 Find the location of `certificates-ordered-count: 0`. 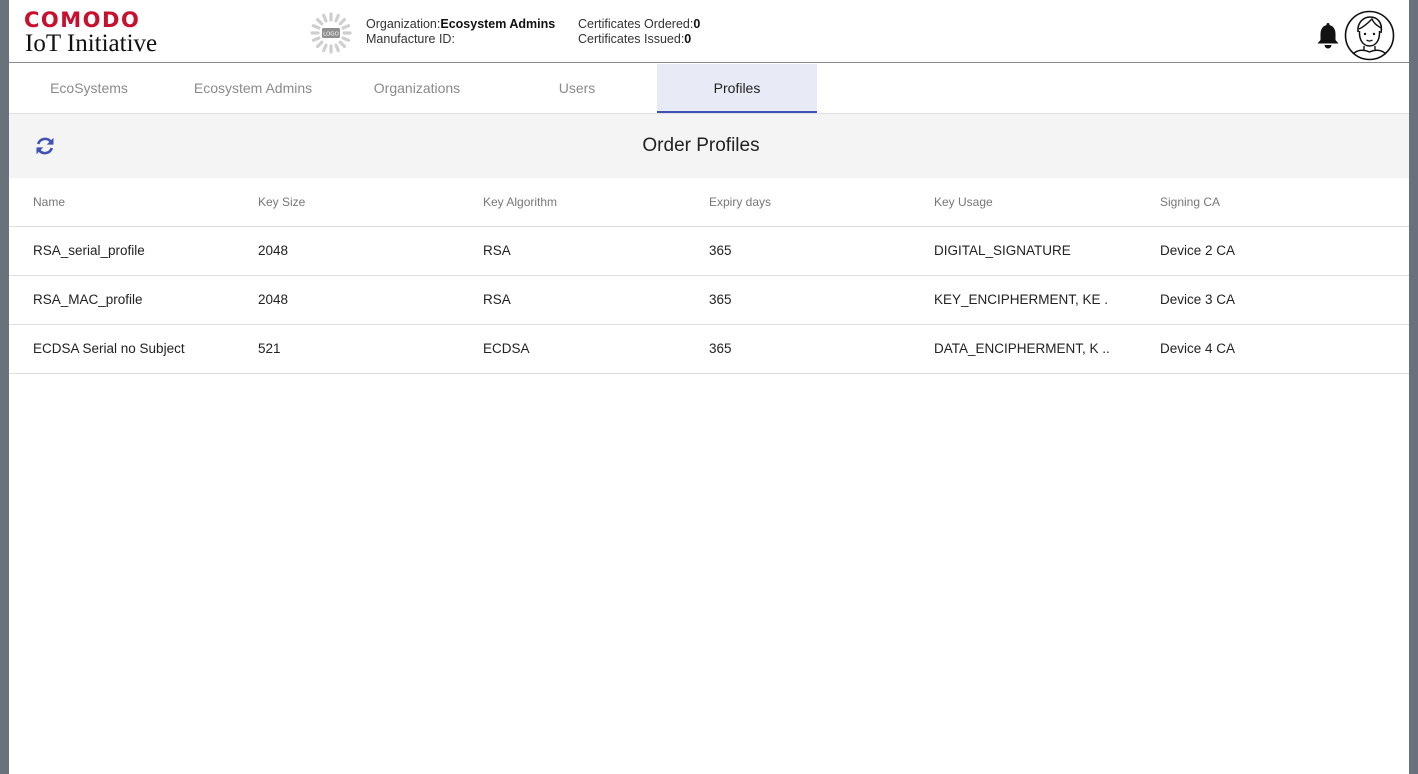

certificates-ordered-count: 0 is located at coordinates (697, 24).